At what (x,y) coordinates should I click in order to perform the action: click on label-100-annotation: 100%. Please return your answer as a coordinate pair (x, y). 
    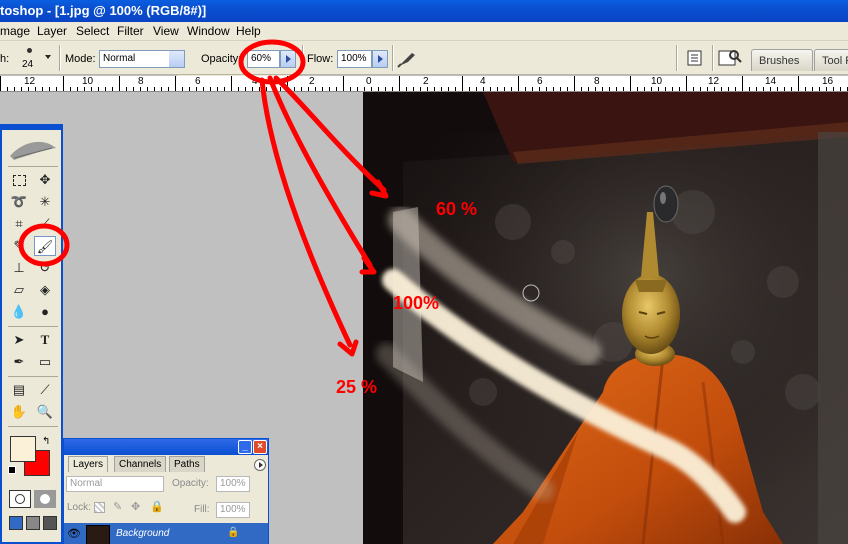
    Looking at the image, I should click on (416, 303).